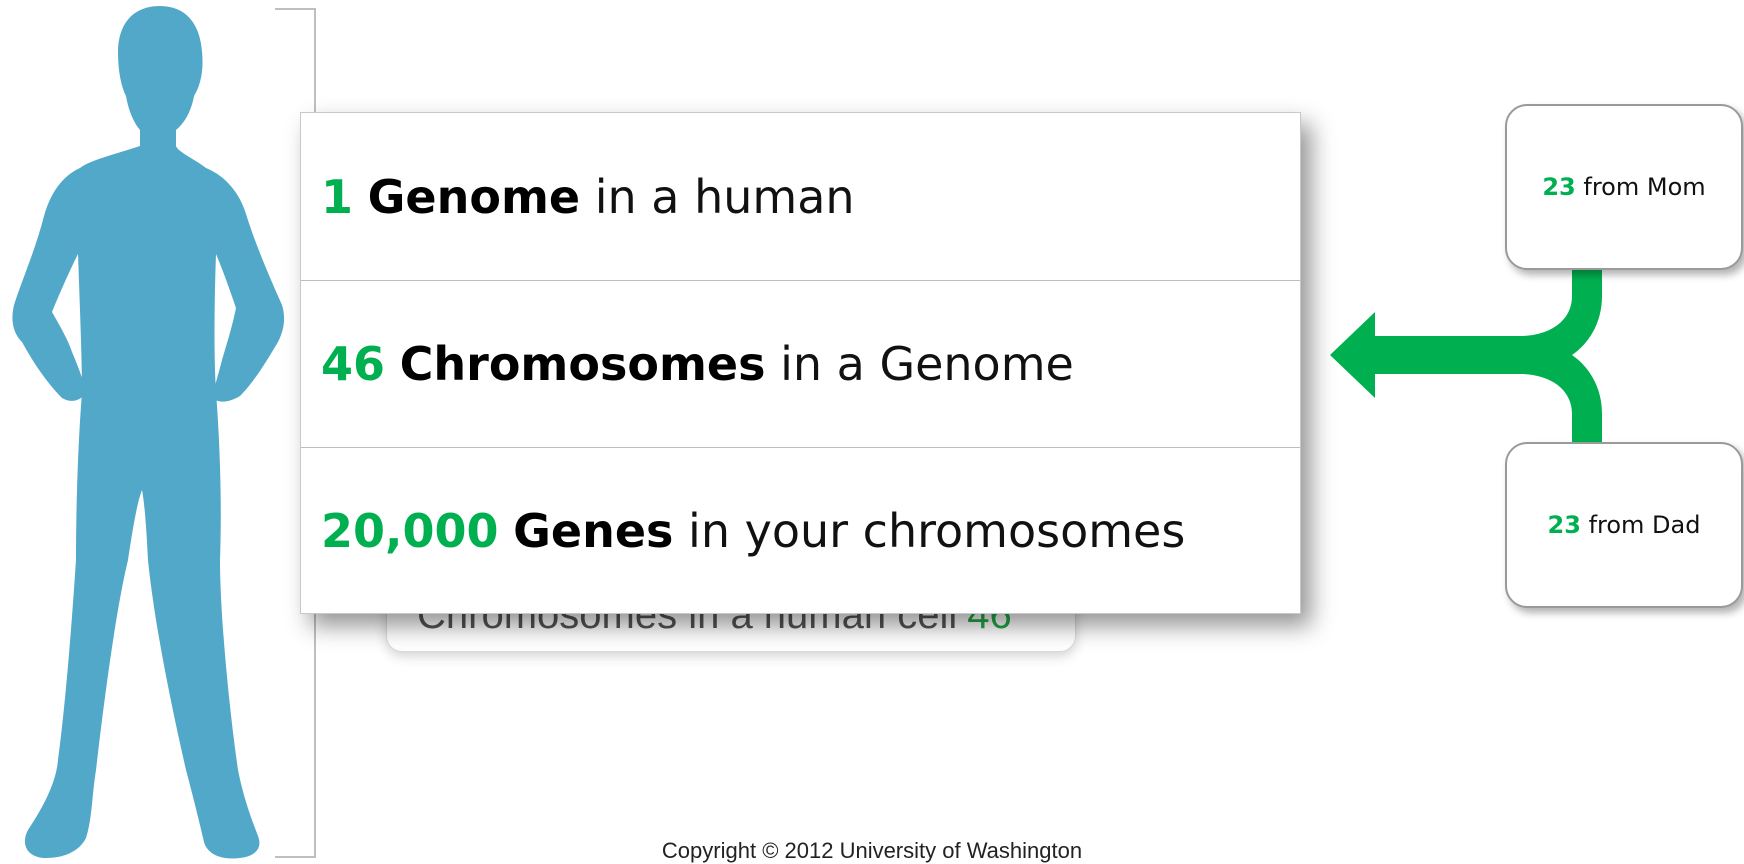 The image size is (1744, 864). Describe the element at coordinates (593, 531) in the screenshot. I see `fact-term: Genes` at that location.